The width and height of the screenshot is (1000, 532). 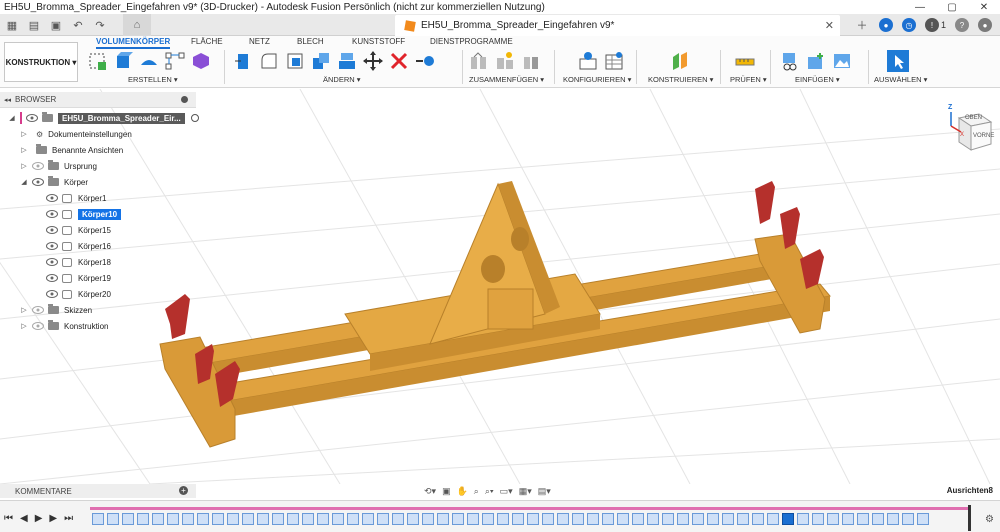 I want to click on add-comment-icon: +, so click(x=183, y=490).